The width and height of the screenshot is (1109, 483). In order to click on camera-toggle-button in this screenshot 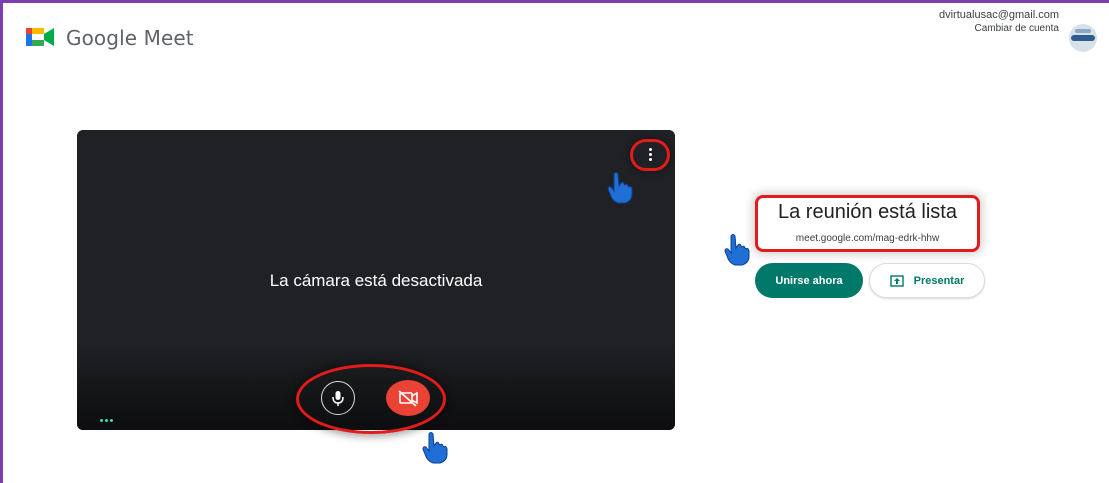, I will do `click(408, 398)`.